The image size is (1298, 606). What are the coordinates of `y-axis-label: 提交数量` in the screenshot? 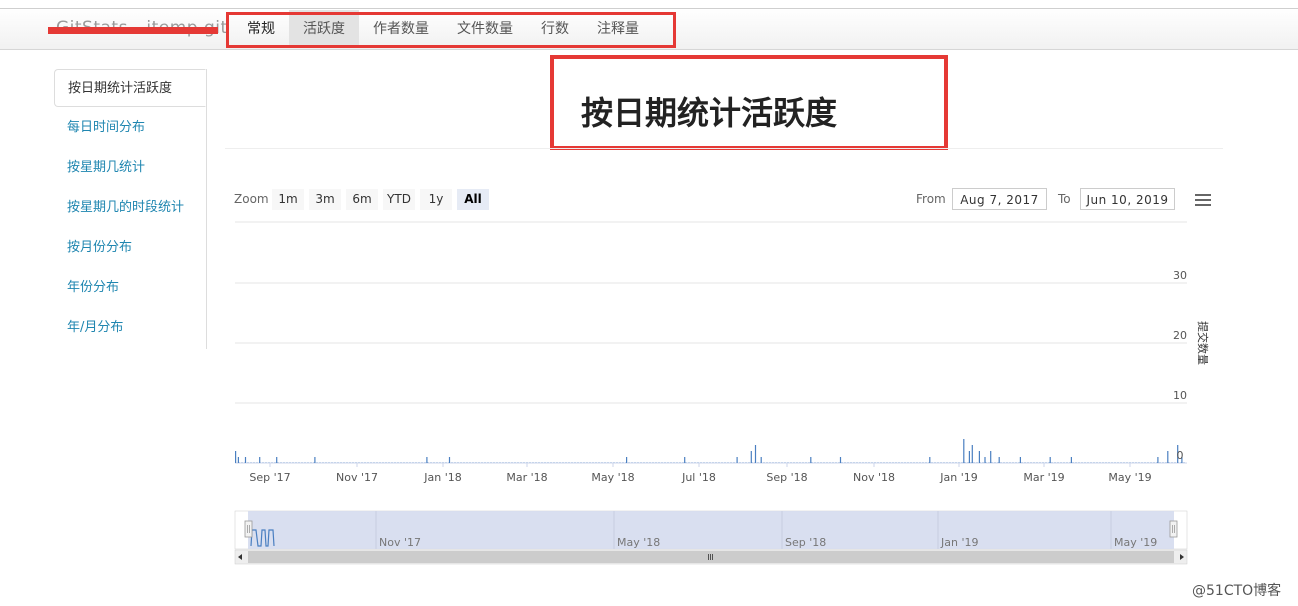 It's located at (1203, 343).